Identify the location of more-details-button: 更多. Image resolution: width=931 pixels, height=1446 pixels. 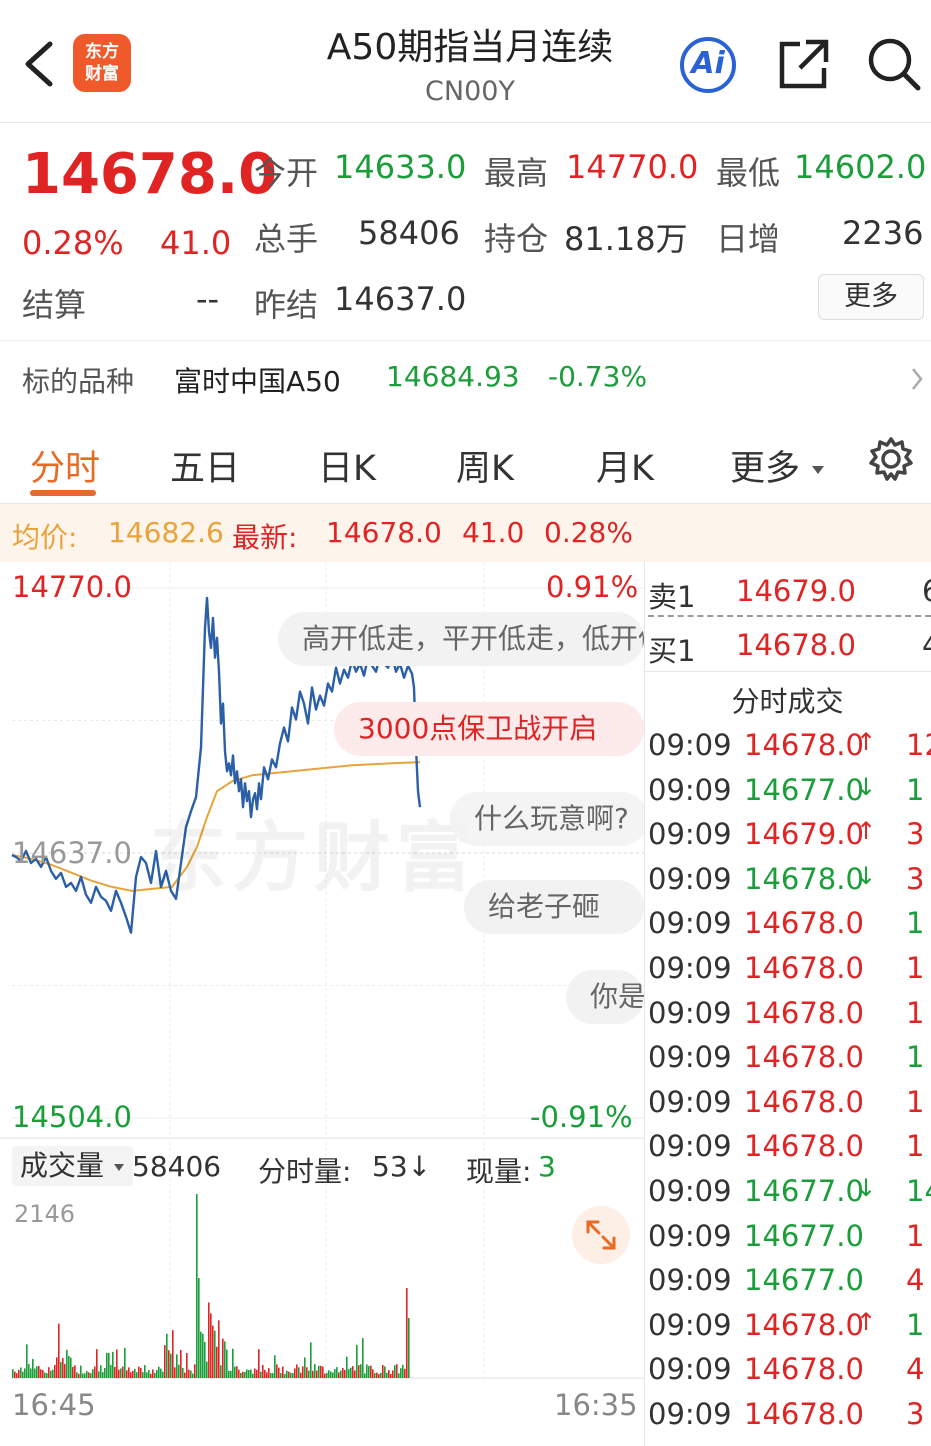
(871, 297).